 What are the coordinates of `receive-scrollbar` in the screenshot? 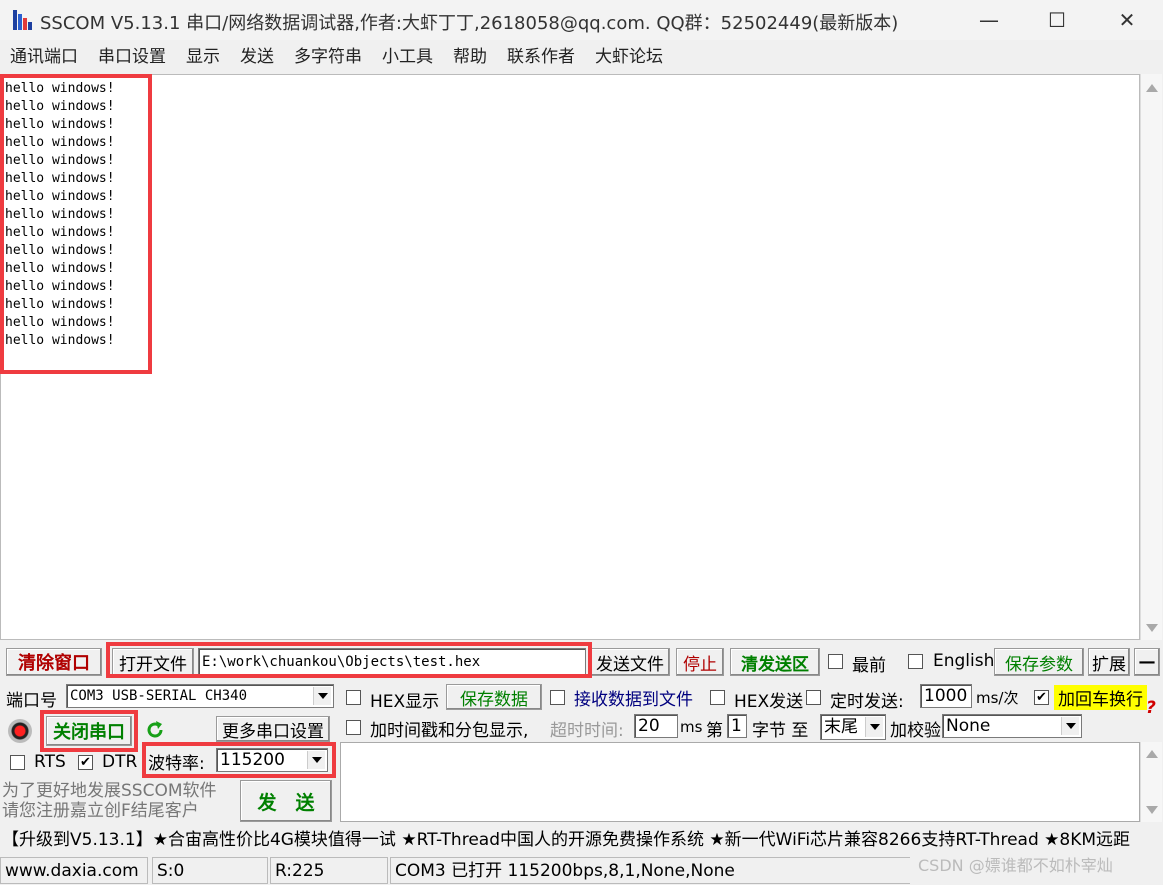 It's located at (1151, 357).